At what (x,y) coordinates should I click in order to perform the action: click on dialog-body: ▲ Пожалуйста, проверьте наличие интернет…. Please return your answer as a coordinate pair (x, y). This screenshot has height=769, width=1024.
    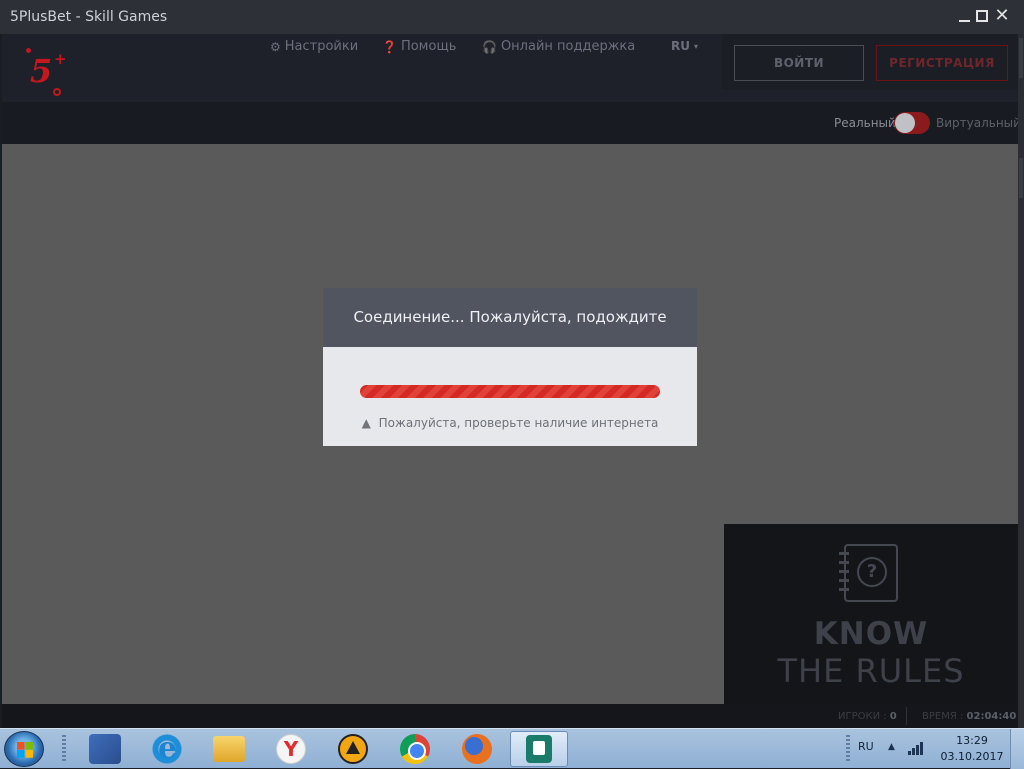
    Looking at the image, I should click on (510, 396).